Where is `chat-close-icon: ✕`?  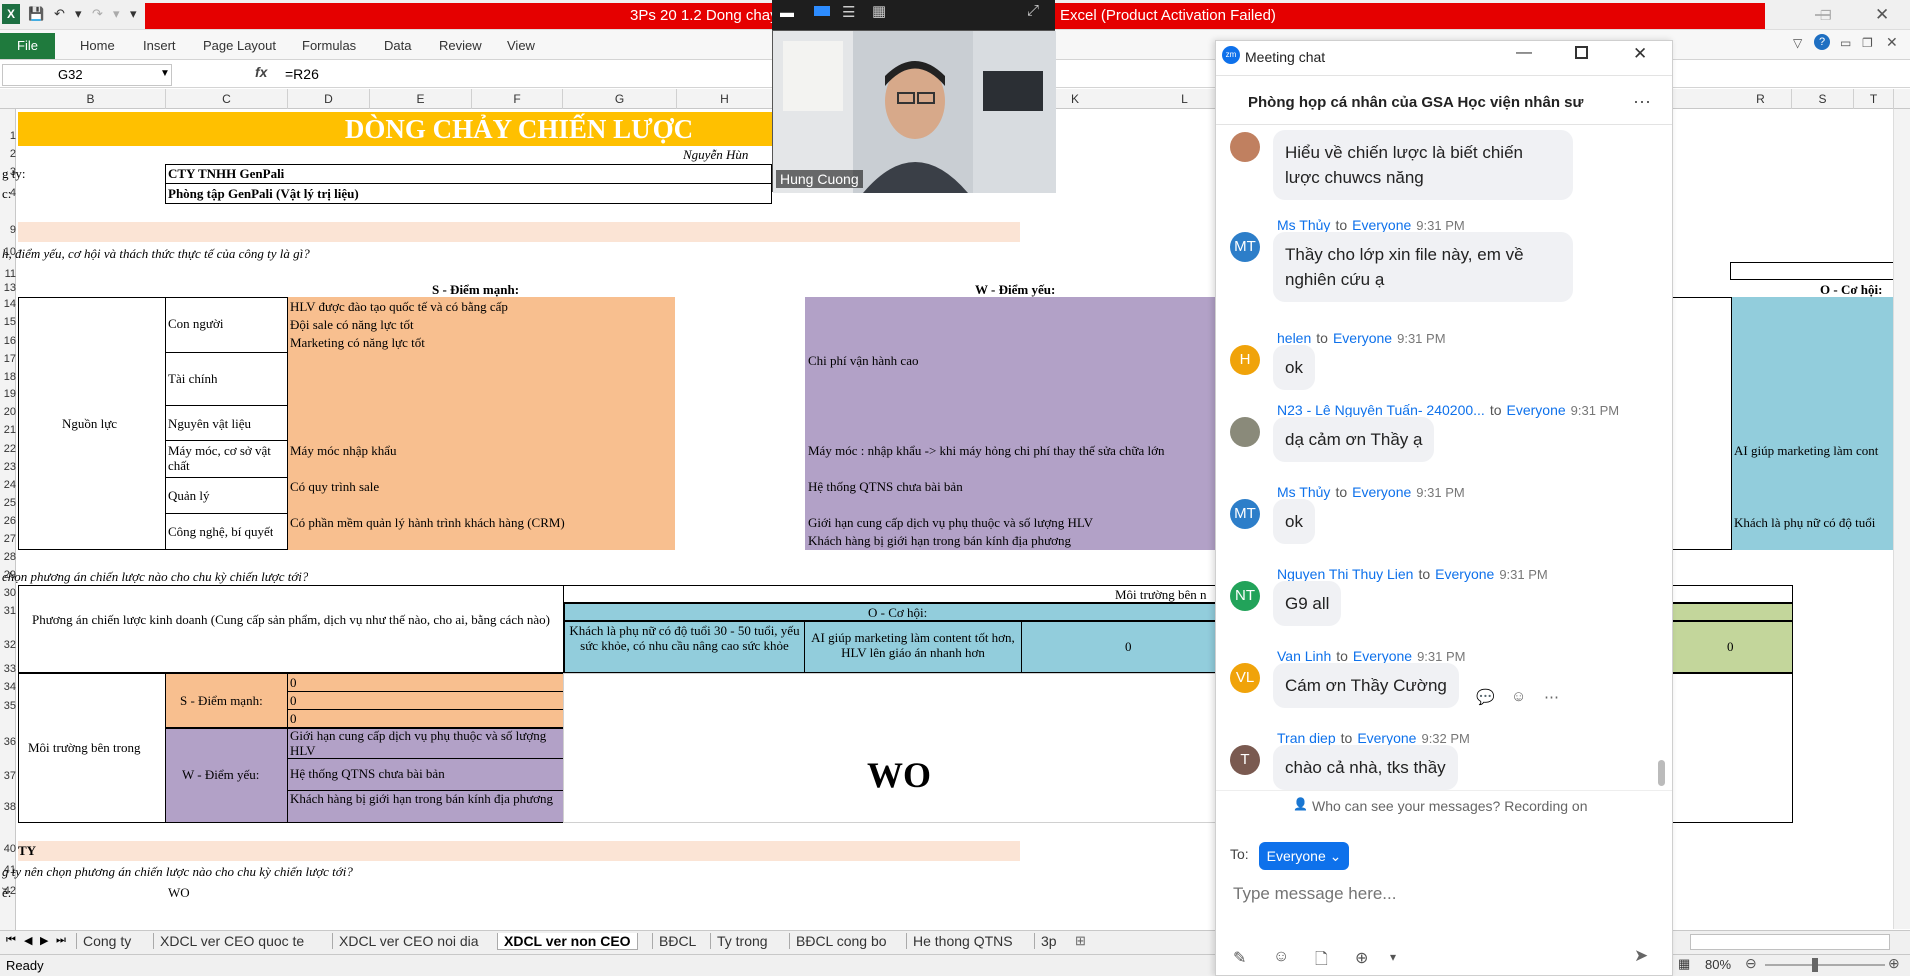 chat-close-icon: ✕ is located at coordinates (1640, 54).